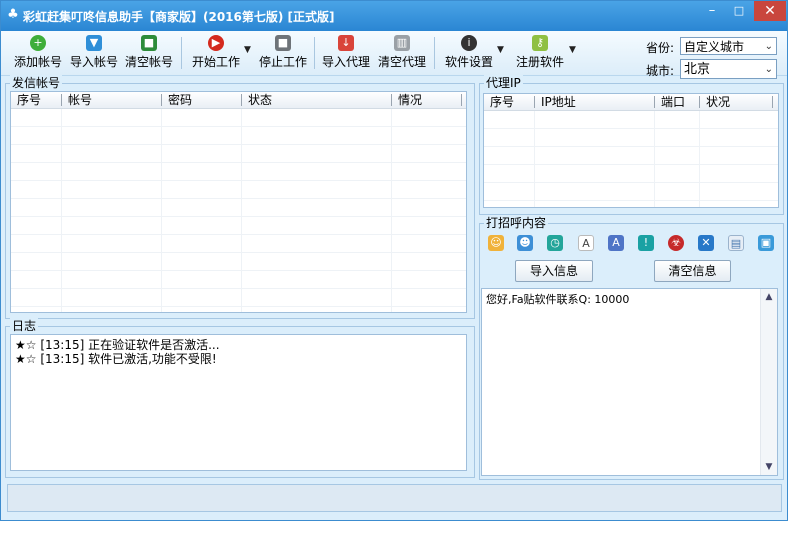 The width and height of the screenshot is (788, 543). I want to click on add-account-button: + 添加帐号, so click(38, 53).